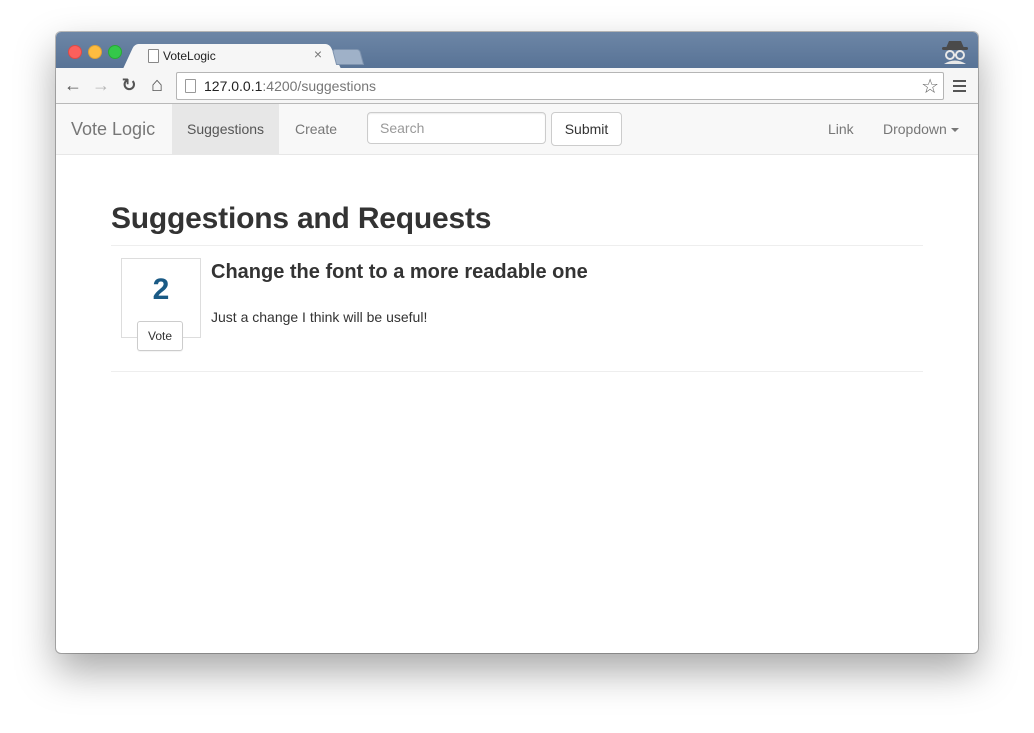 The image size is (1034, 733). I want to click on nav-item-create: Create, so click(316, 129).